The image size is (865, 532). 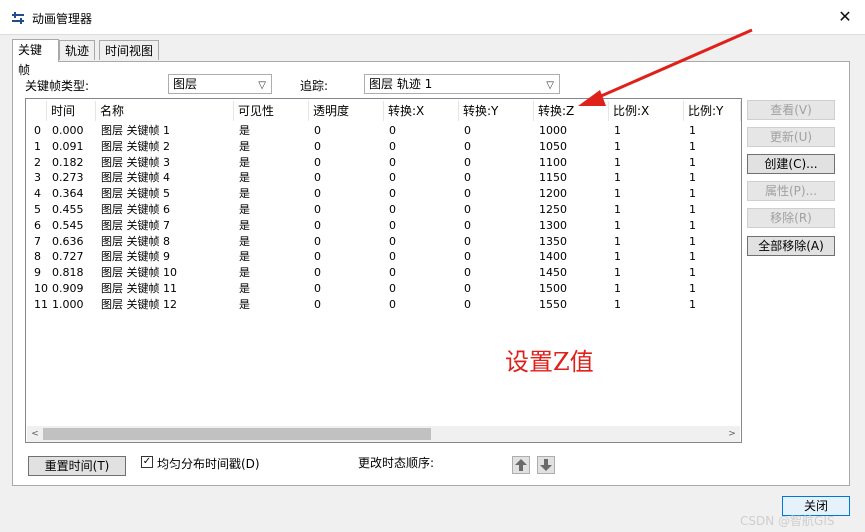 What do you see at coordinates (77, 50) in the screenshot?
I see `tab-track: 轨迹` at bounding box center [77, 50].